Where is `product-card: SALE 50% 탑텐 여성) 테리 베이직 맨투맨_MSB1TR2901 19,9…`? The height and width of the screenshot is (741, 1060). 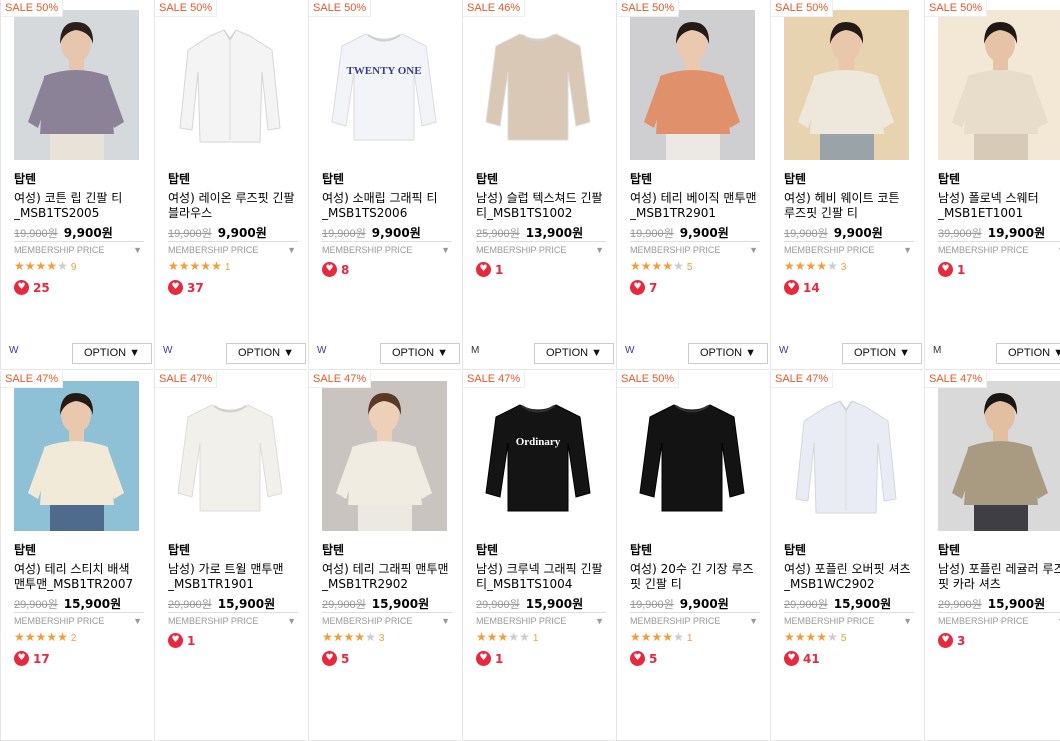 product-card: SALE 50% 탑텐 여성) 테리 베이직 맨투맨_MSB1TR2901 19,9… is located at coordinates (692, 185).